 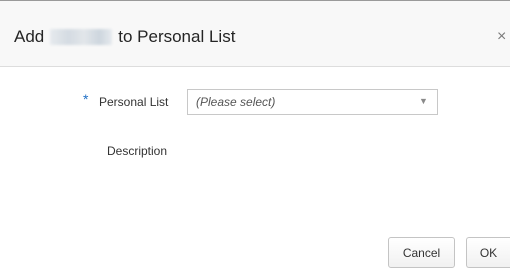 What do you see at coordinates (86, 99) in the screenshot?
I see `required-asterisk: *` at bounding box center [86, 99].